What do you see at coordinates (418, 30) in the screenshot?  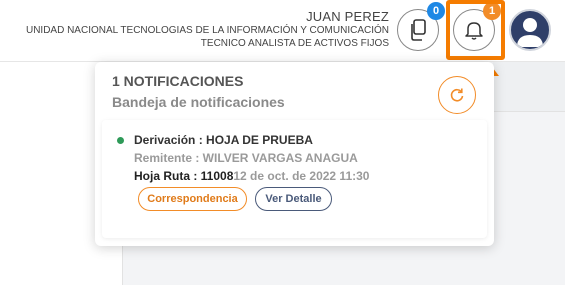 I see `documents-icon` at bounding box center [418, 30].